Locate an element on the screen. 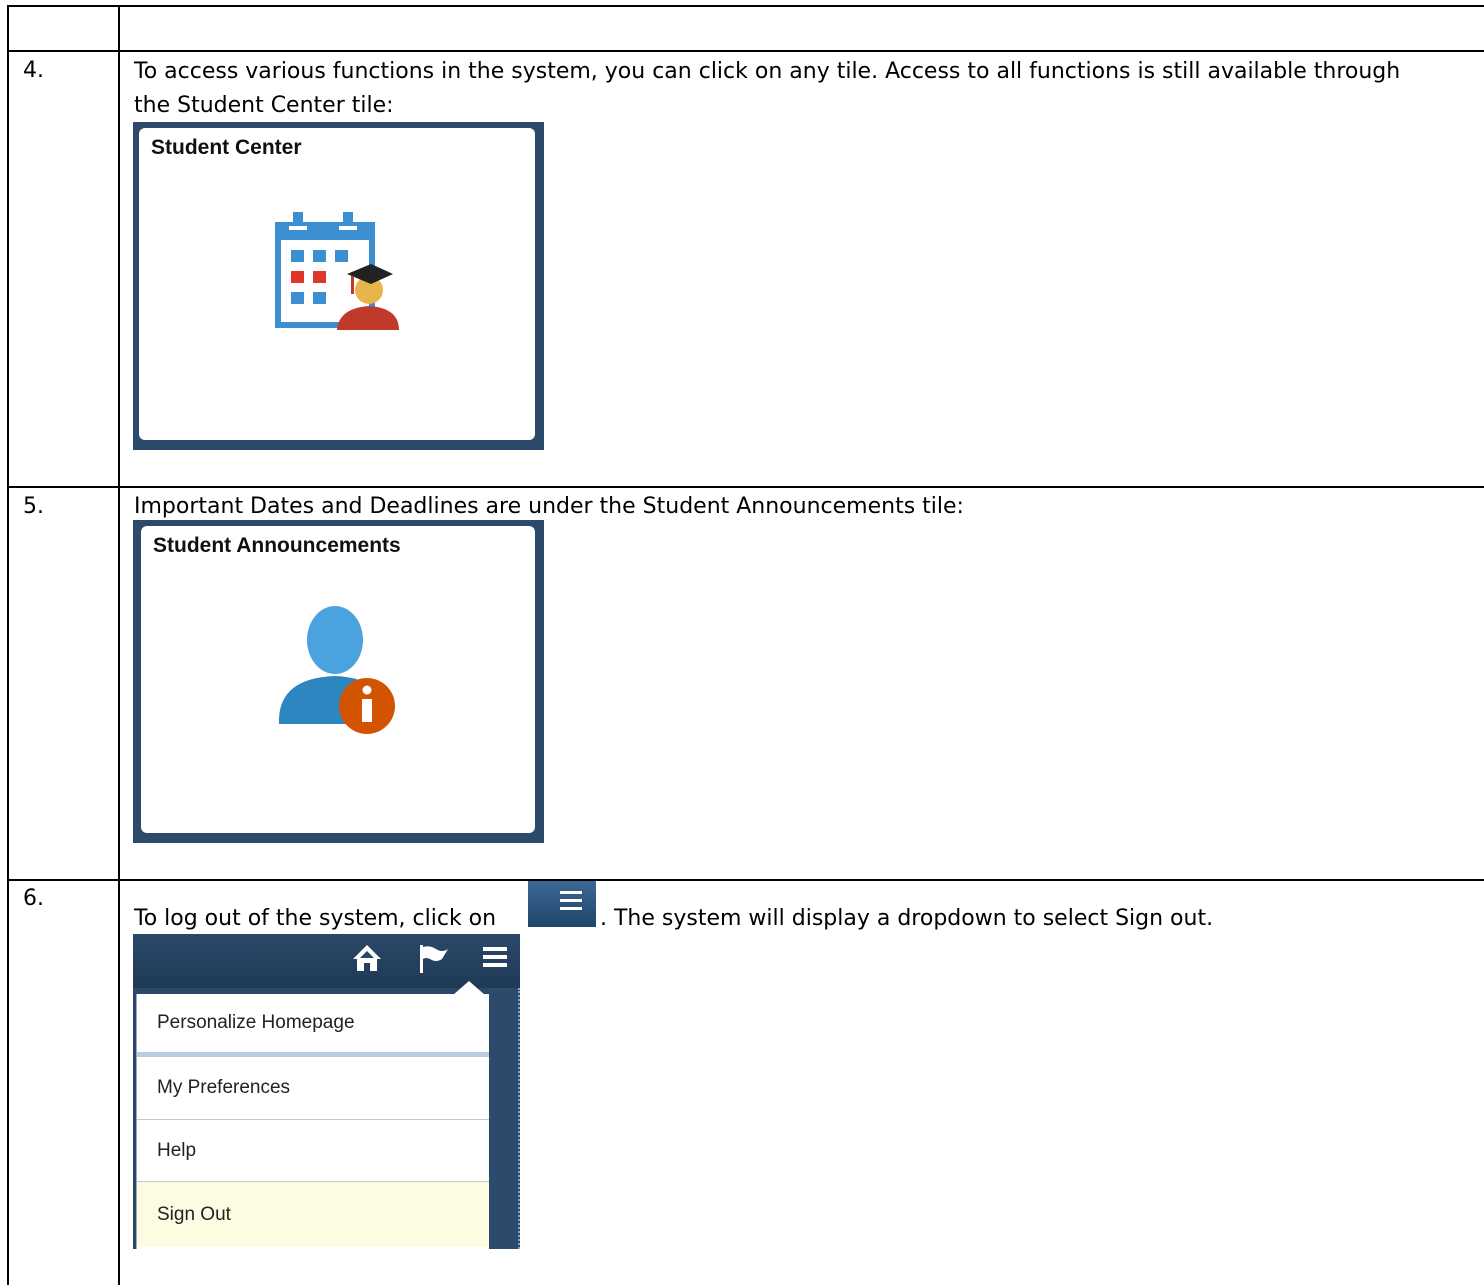  flag-icon is located at coordinates (433, 959).